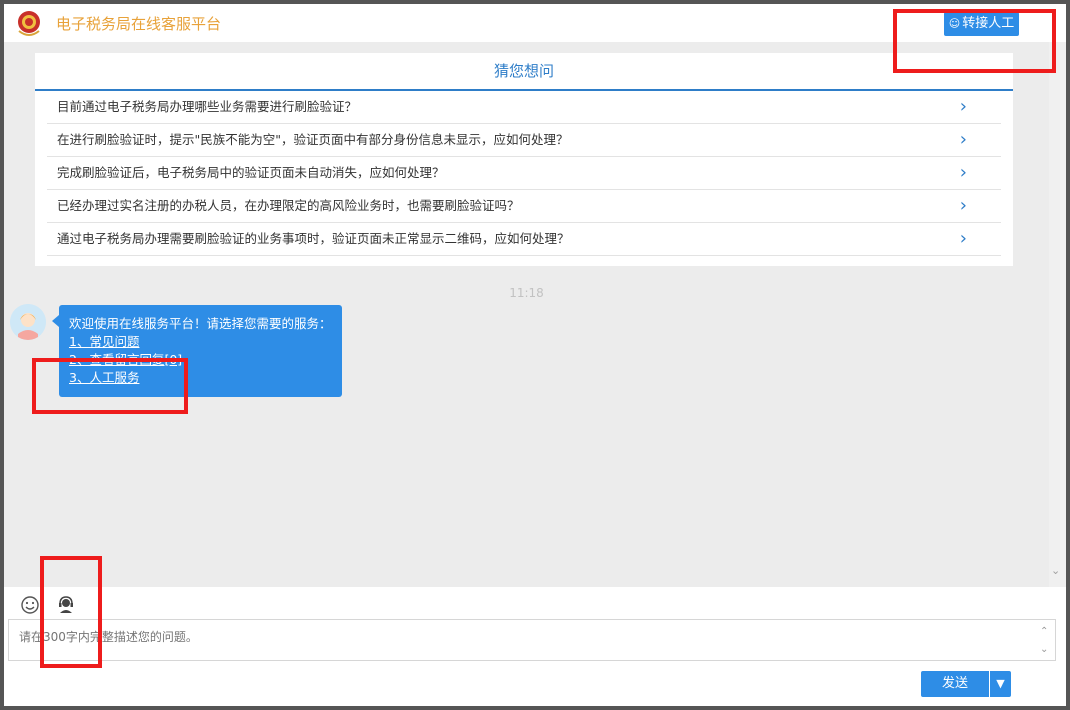 Image resolution: width=1070 pixels, height=710 pixels. Describe the element at coordinates (1000, 684) in the screenshot. I see `send-options-dropdown-icon: ▼` at that location.